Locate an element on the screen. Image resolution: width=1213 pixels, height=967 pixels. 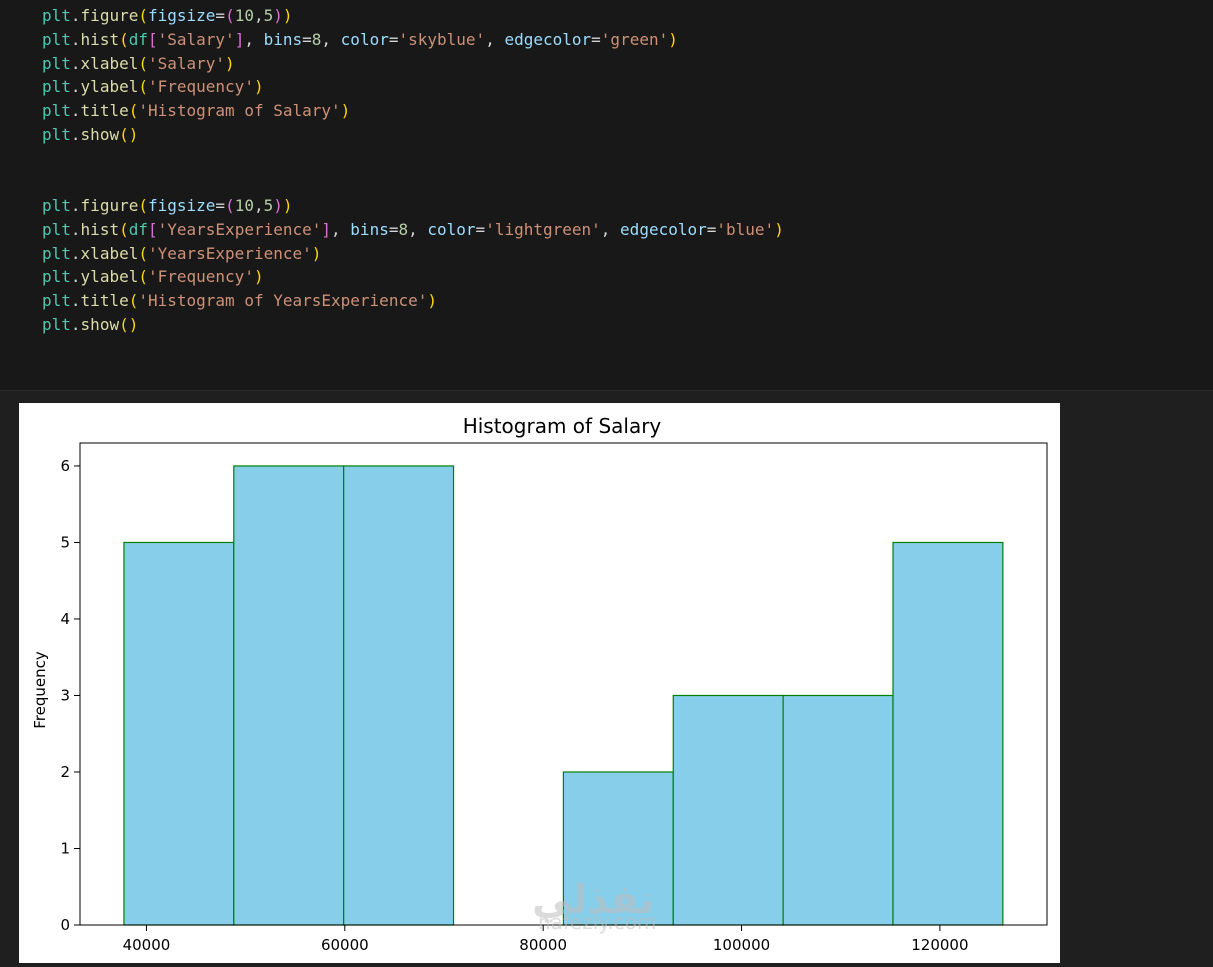
x-tick-label: 120000 is located at coordinates (939, 945).